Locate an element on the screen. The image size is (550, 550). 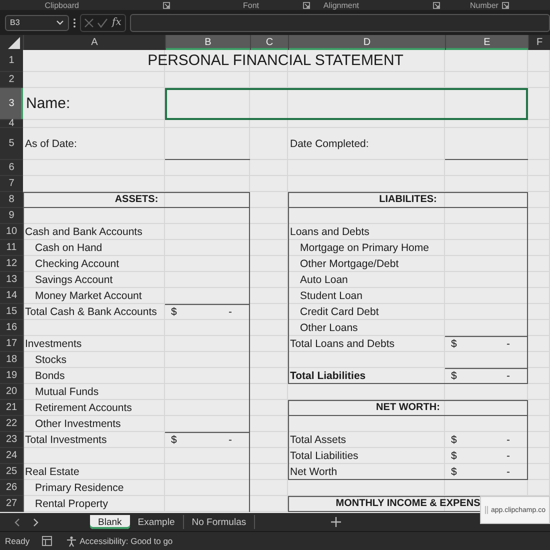
cell-text: Total Cash & Bank Accounts is located at coordinates (91, 312).